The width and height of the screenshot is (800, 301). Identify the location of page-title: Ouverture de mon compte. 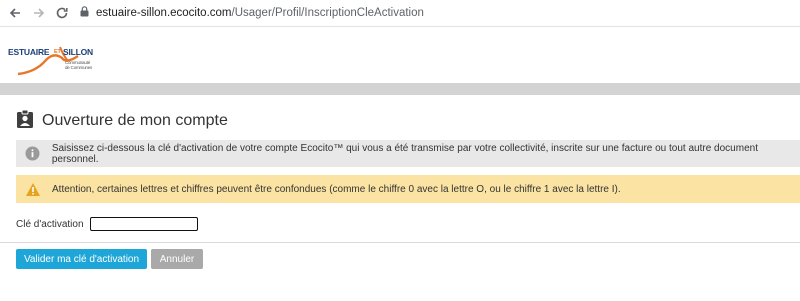
(135, 120).